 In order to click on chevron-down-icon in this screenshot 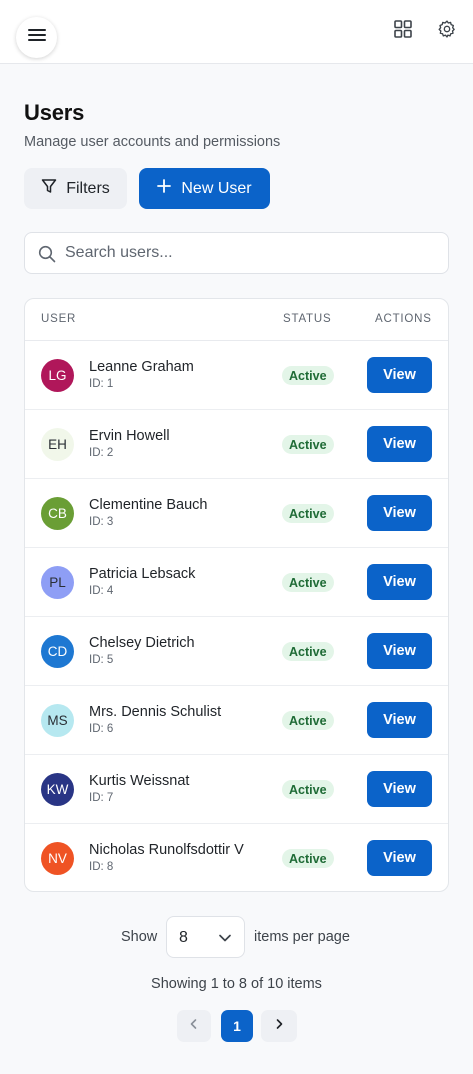, I will do `click(225, 938)`.